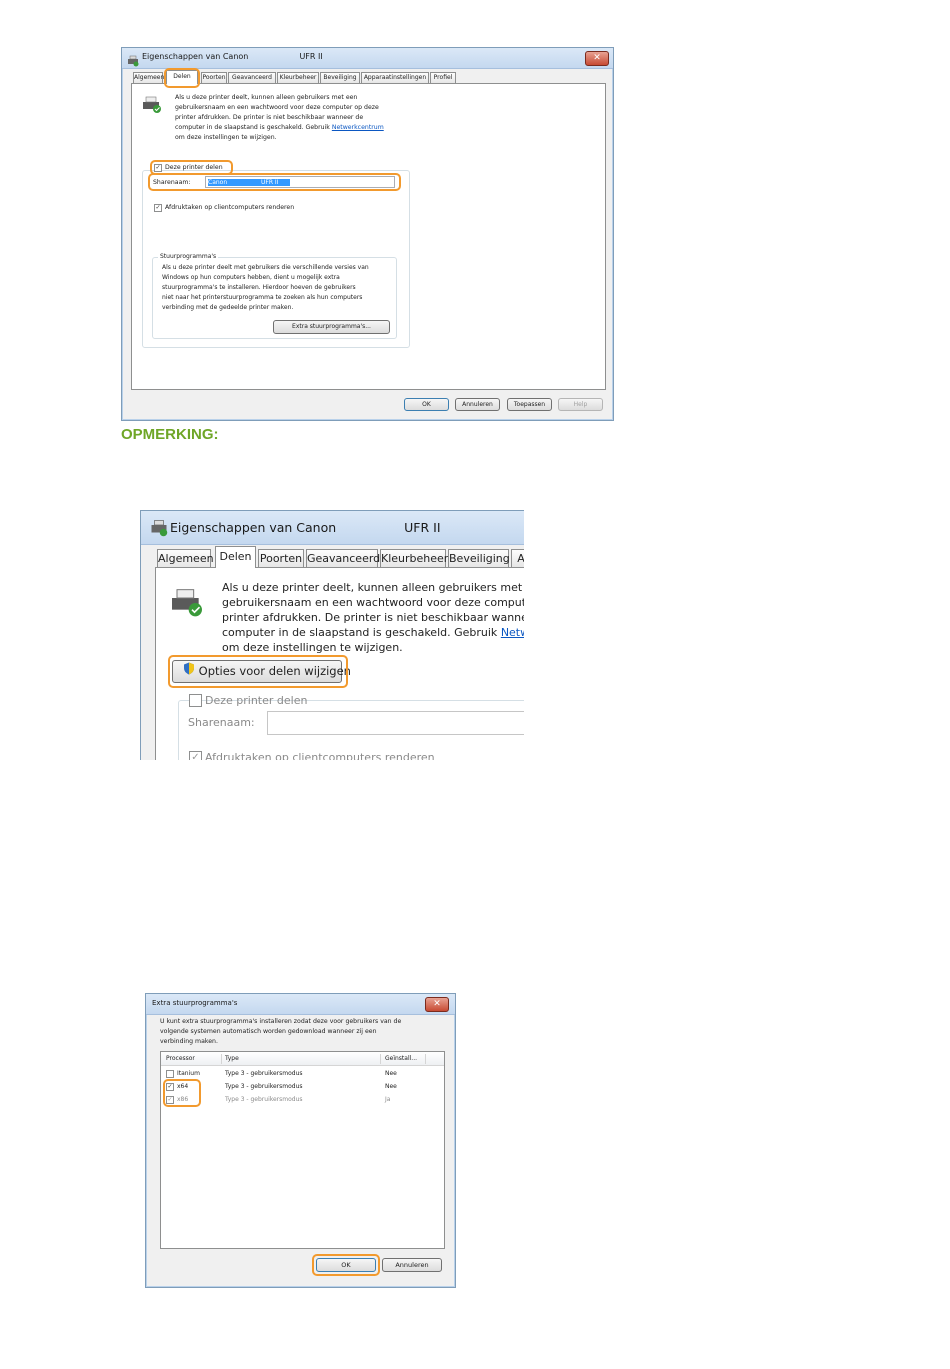 This screenshot has height=1369, width=950. I want to click on highlight-tab-delen, so click(182, 78).